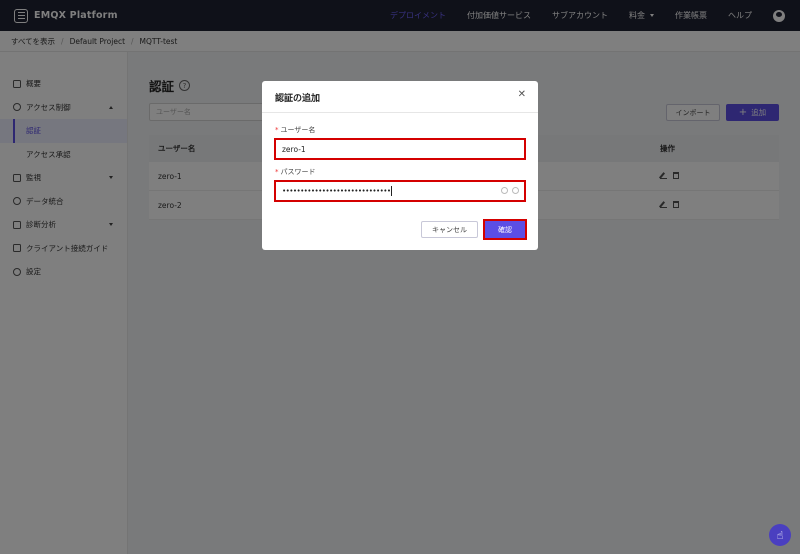 This screenshot has height=554, width=800. Describe the element at coordinates (400, 149) in the screenshot. I see `username-input: zero-1` at that location.